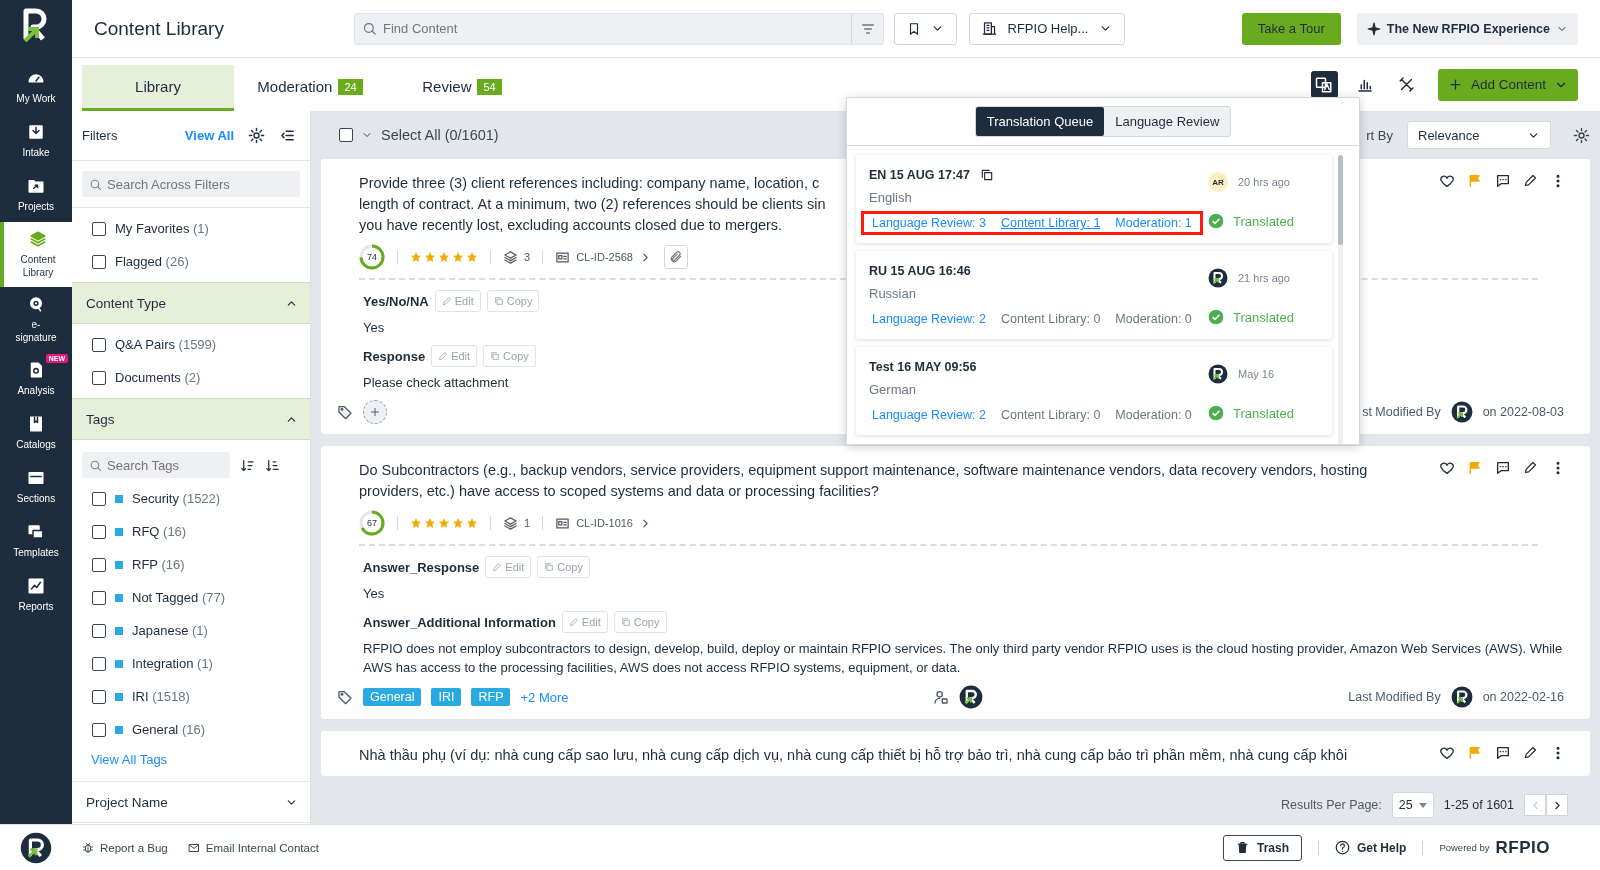  I want to click on tag-option: RFP (16), so click(158, 564).